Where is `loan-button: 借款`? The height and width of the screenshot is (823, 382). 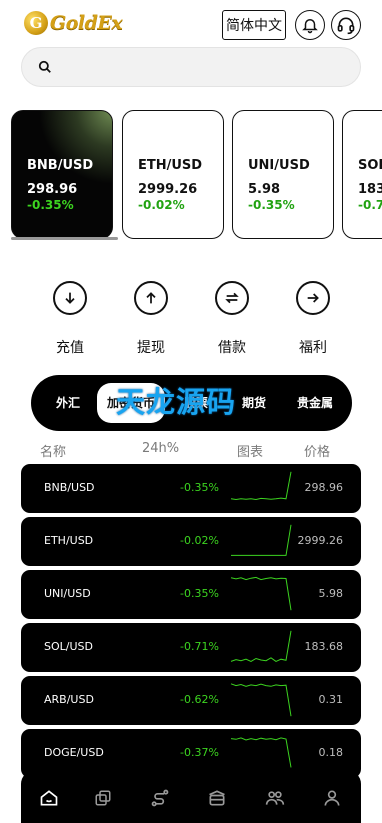
loan-button: 借款 is located at coordinates (232, 319).